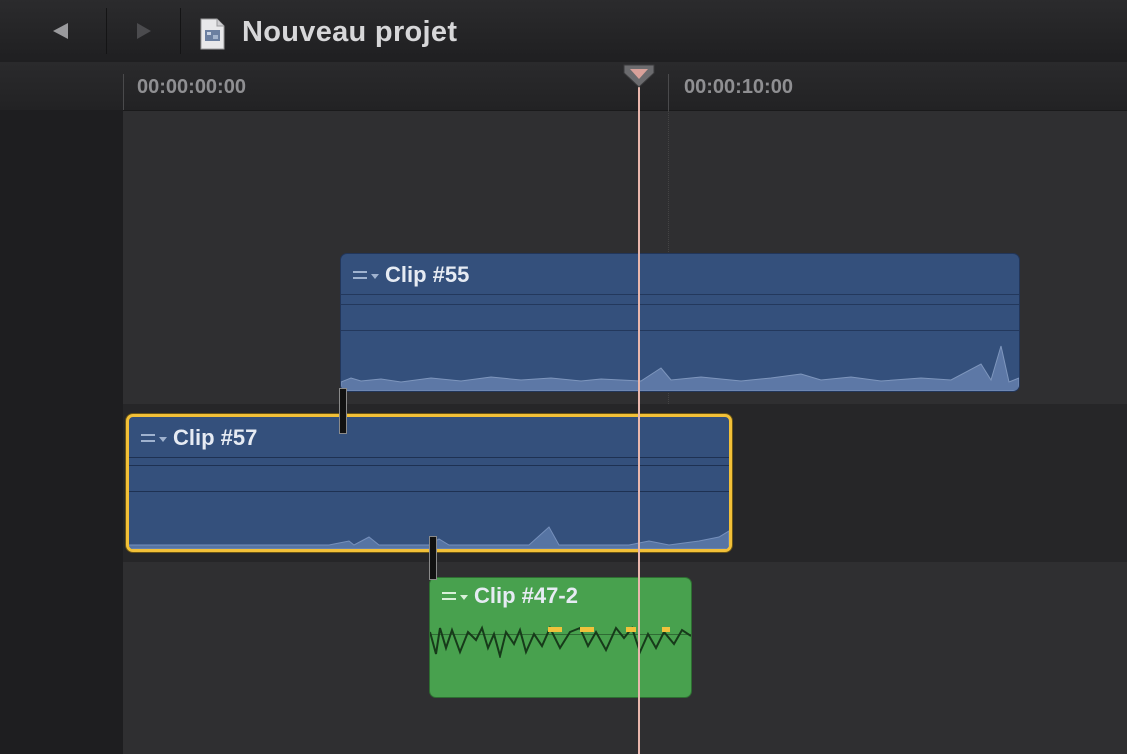 Image resolution: width=1127 pixels, height=754 pixels. I want to click on playhead-icon, so click(639, 76).